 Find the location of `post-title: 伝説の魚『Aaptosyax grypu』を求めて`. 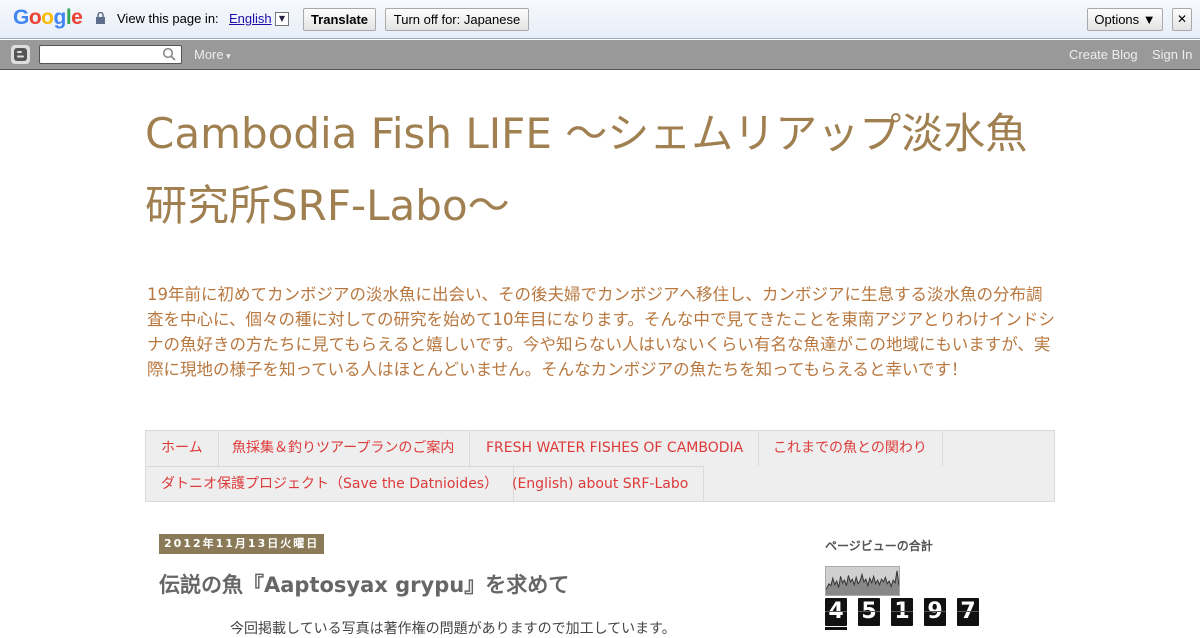

post-title: 伝説の魚『Aaptosyax grypu』を求めて is located at coordinates (364, 584).